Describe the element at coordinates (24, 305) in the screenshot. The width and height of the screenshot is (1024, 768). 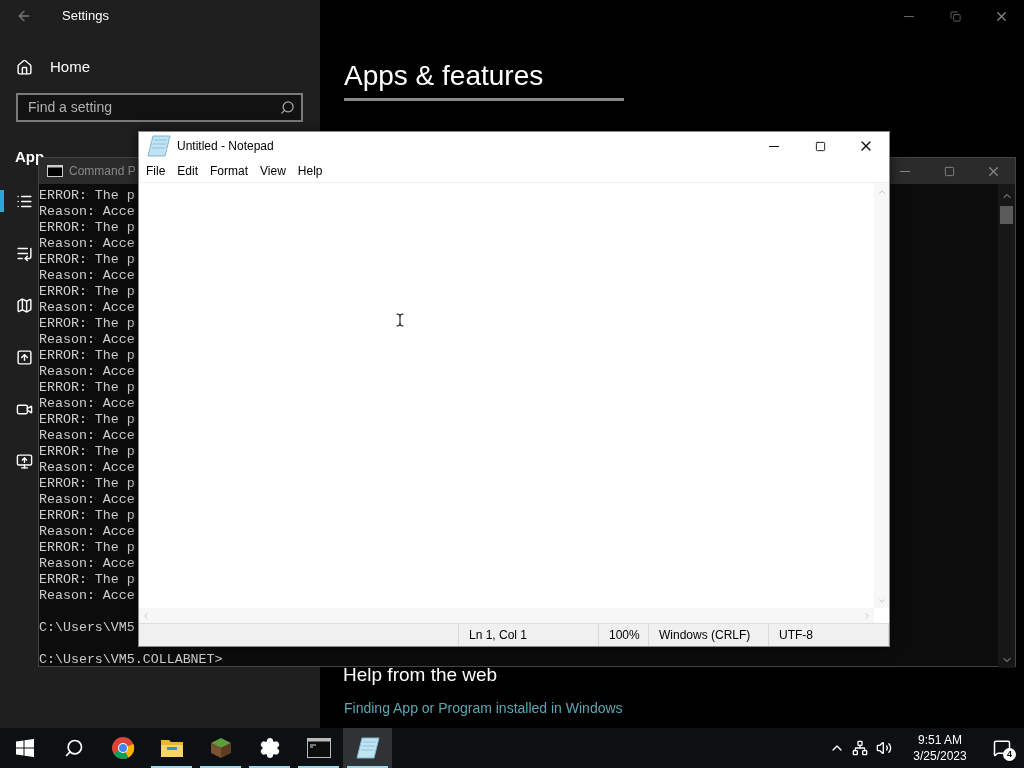
I see `map-icon` at that location.